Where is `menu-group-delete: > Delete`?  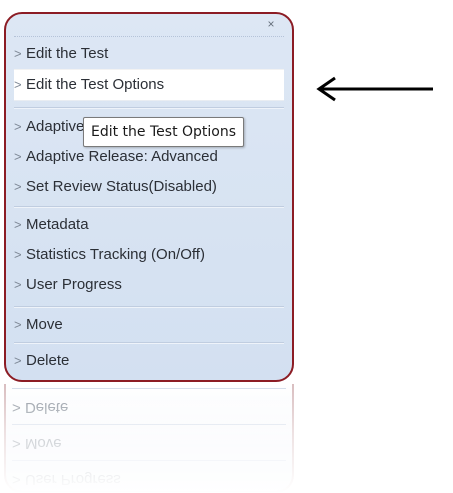
menu-group-delete: > Delete is located at coordinates (149, 361).